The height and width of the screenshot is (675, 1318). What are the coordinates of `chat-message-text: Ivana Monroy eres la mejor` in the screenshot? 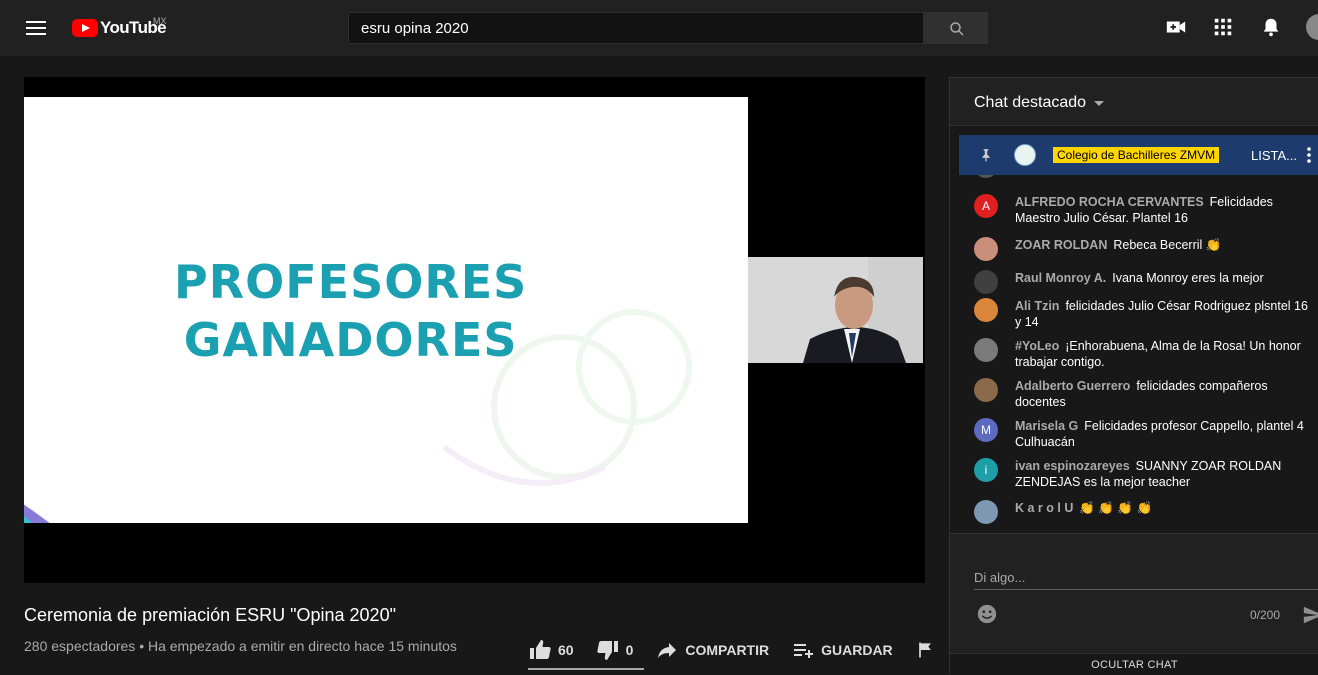 It's located at (1188, 278).